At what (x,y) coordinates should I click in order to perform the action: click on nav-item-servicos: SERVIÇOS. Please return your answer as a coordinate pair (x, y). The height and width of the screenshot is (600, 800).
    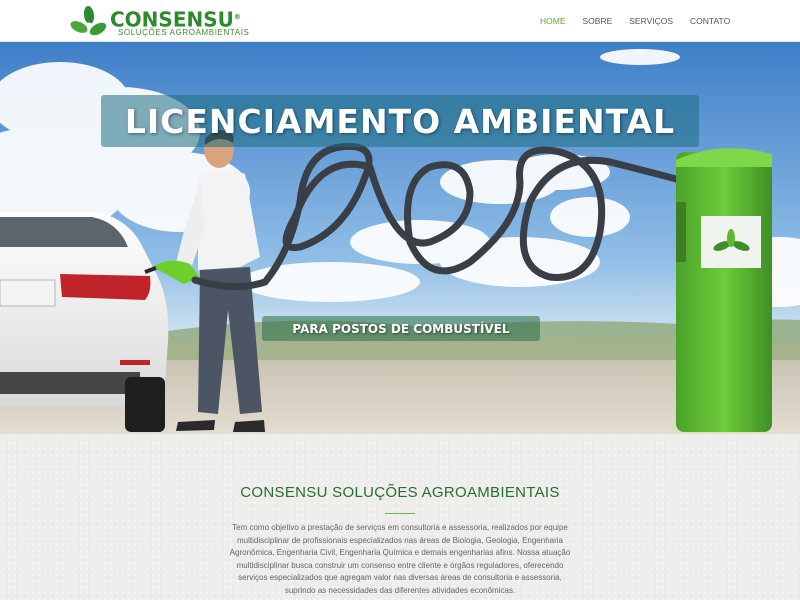
    Looking at the image, I should click on (651, 21).